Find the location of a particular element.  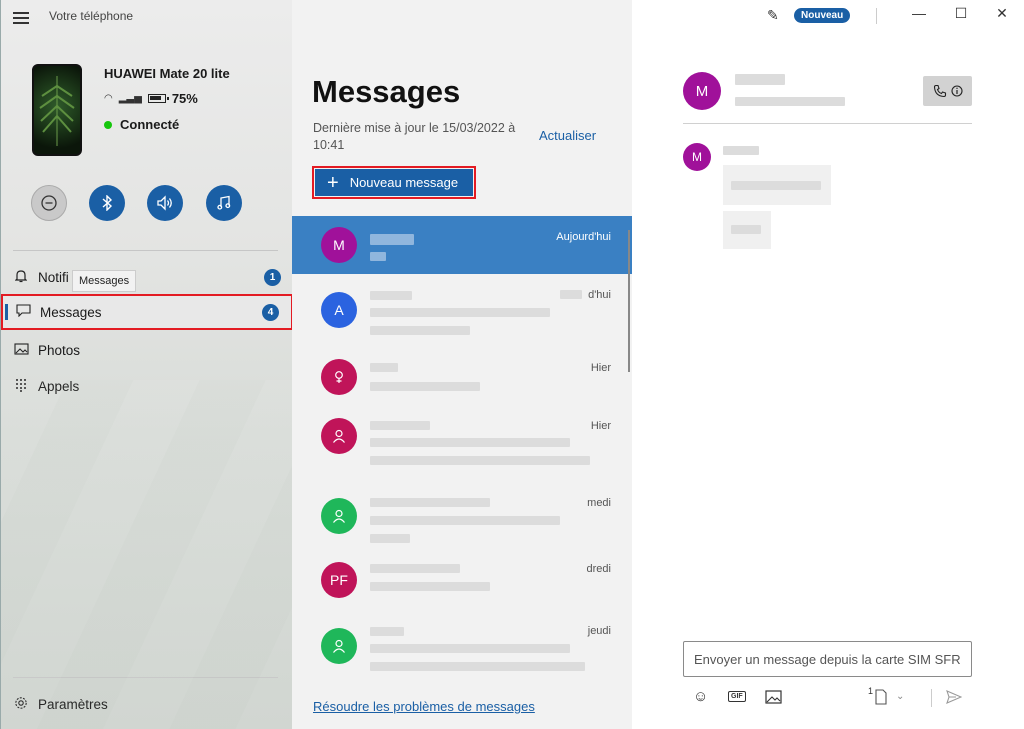

nav-item-notifications: Notifi 1 is located at coordinates (147, 277).